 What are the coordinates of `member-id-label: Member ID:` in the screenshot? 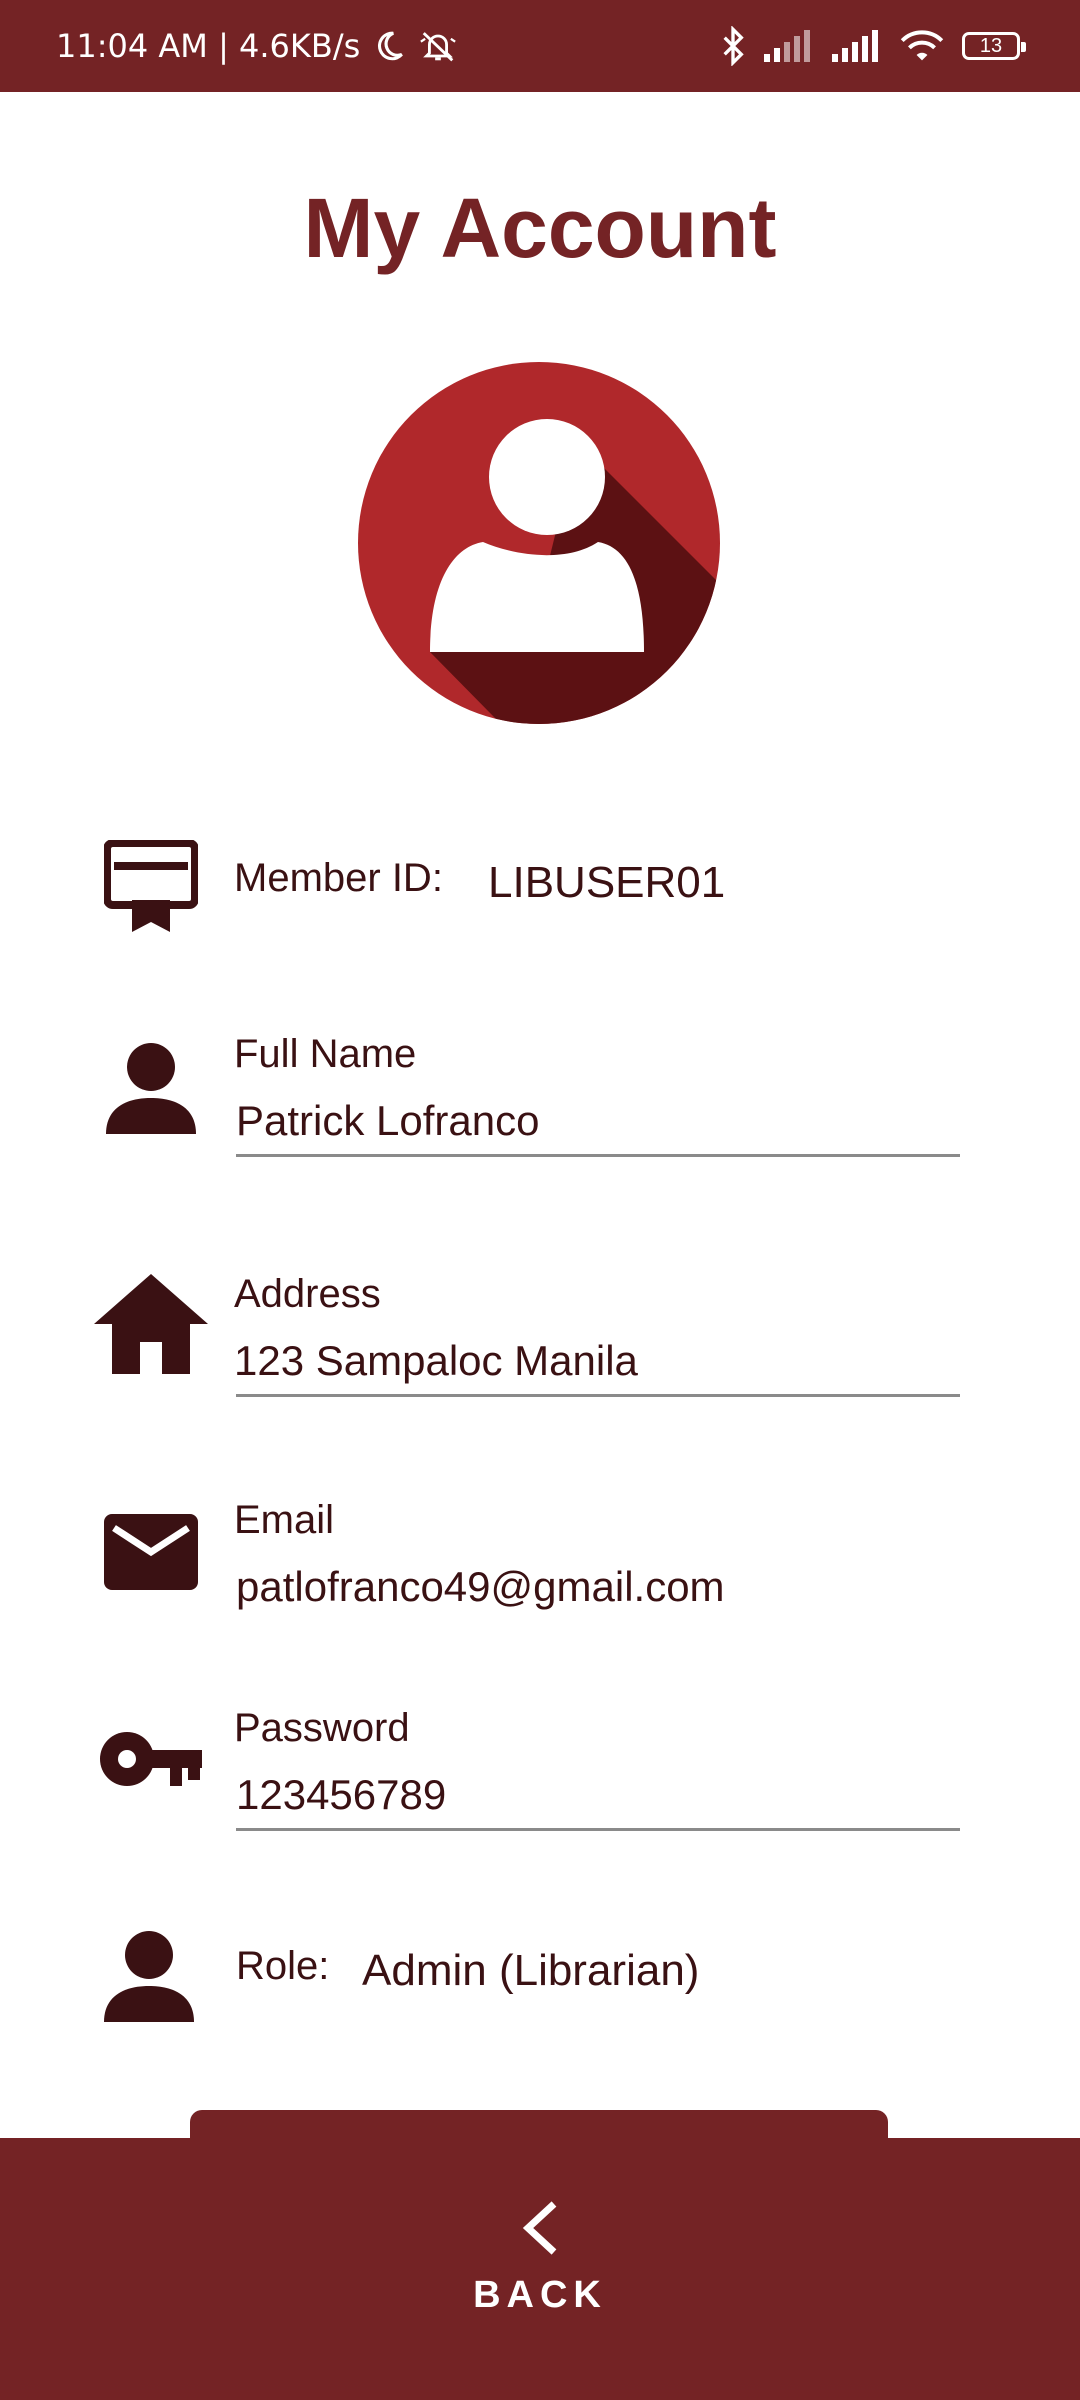 It's located at (338, 878).